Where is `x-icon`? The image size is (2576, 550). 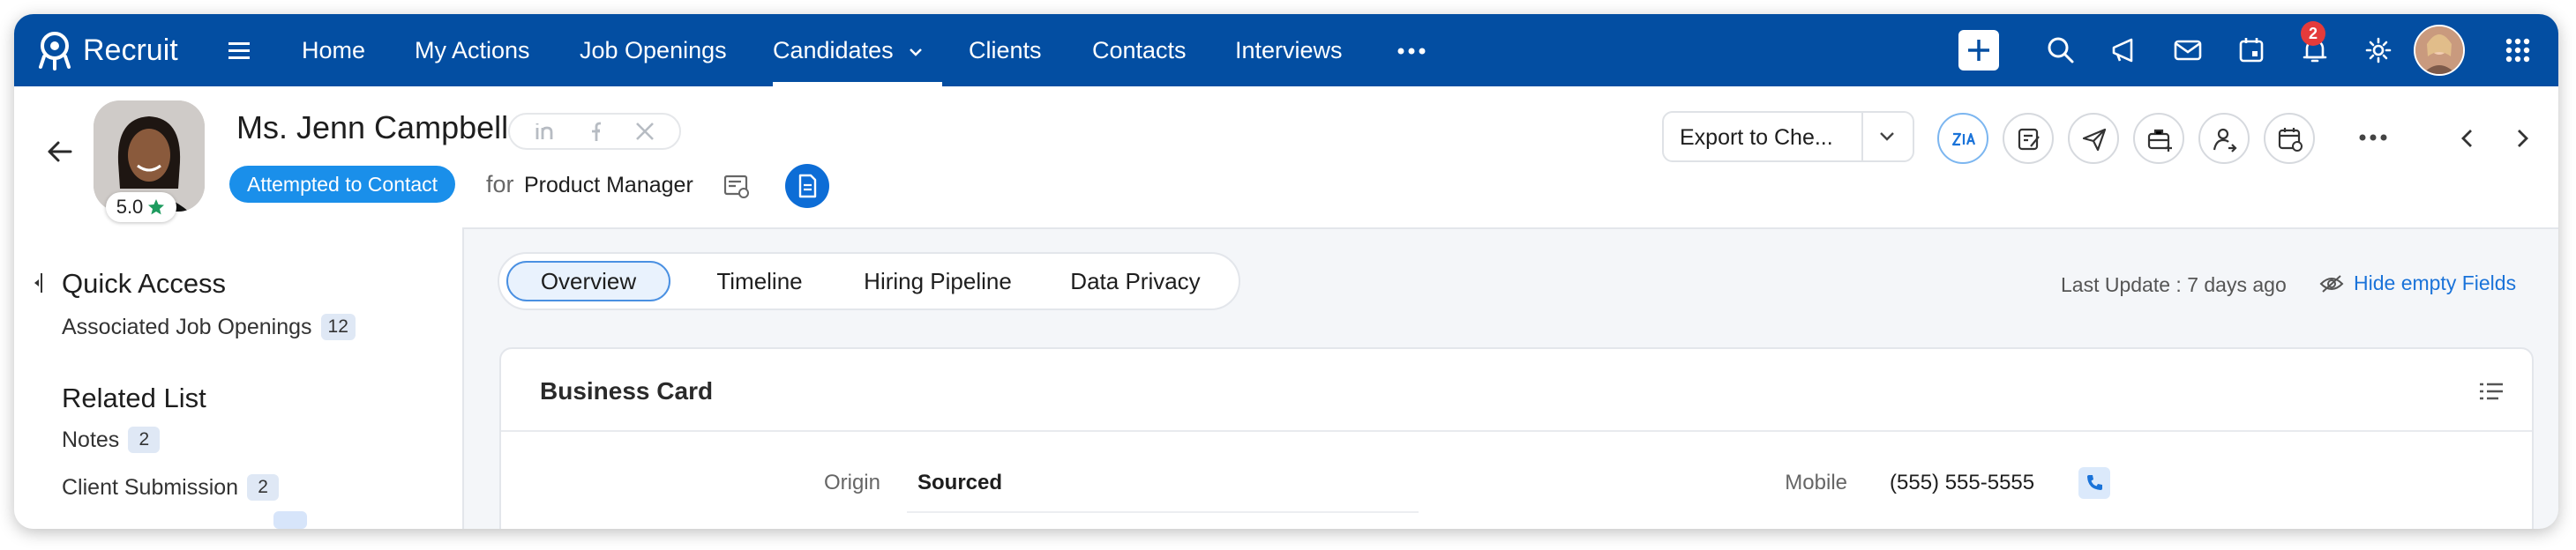
x-icon is located at coordinates (645, 131).